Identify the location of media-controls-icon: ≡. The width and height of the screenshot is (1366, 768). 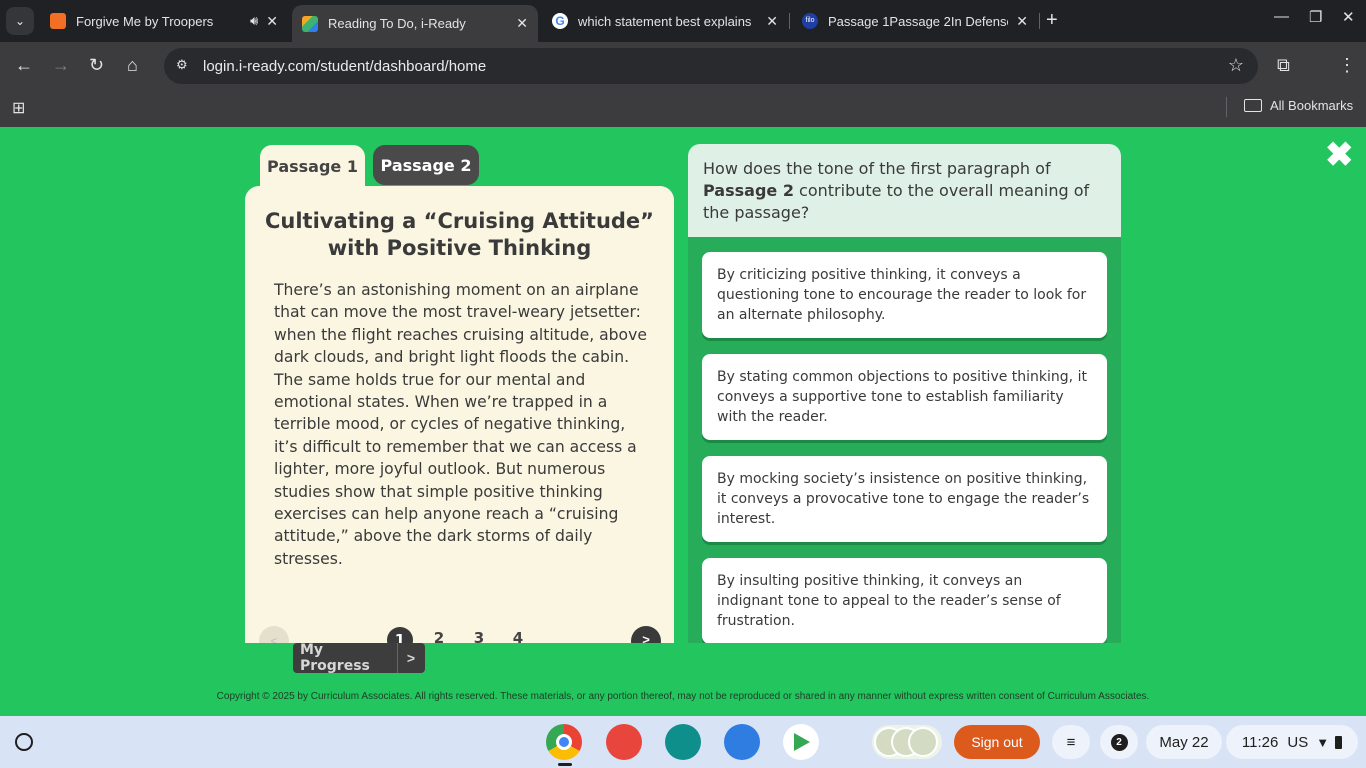
(1071, 742).